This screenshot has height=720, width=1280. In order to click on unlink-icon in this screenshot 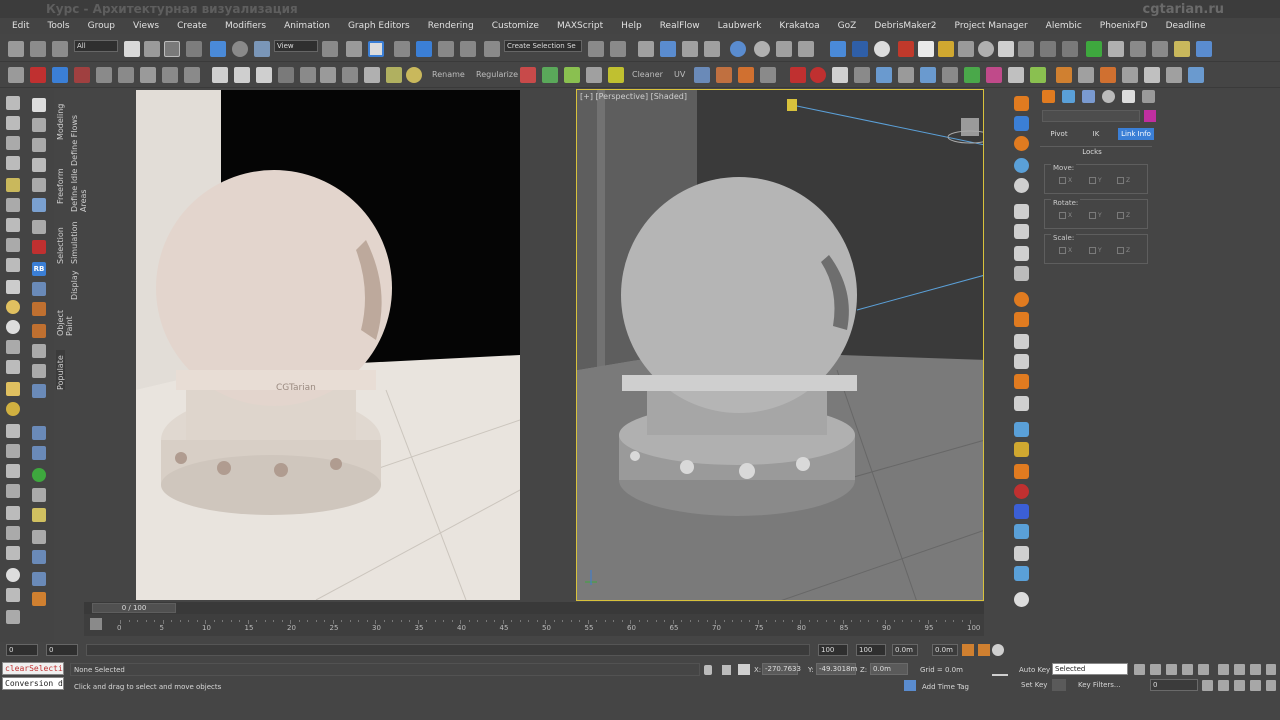, I will do `click(38, 49)`.